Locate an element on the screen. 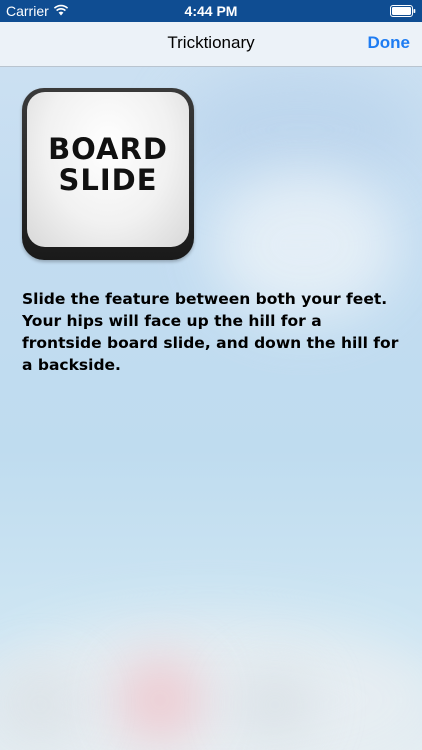 The image size is (422, 750). battery-icon is located at coordinates (403, 11).